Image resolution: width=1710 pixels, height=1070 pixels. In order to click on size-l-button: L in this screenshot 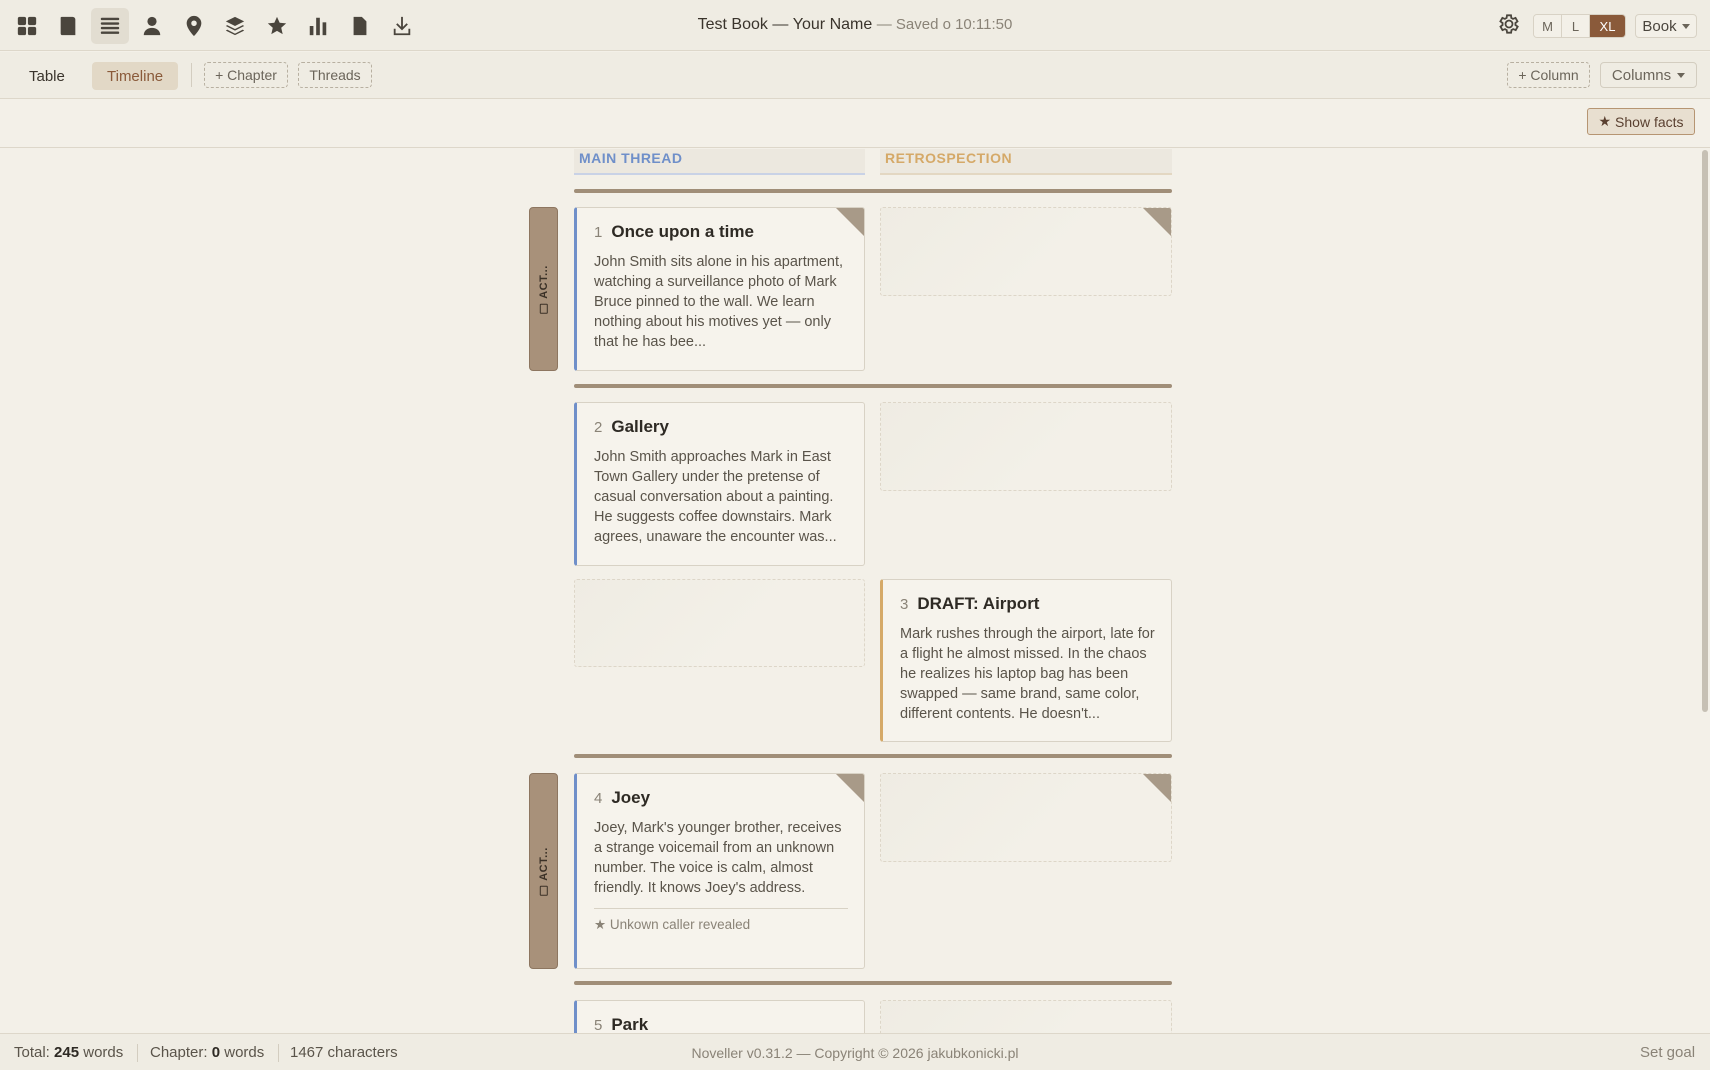, I will do `click(1576, 26)`.